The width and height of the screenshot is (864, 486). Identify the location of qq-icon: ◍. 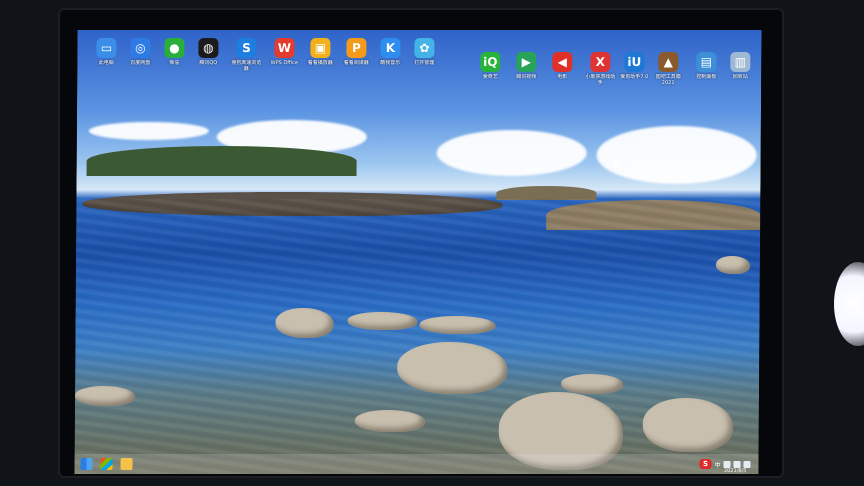
(208, 48).